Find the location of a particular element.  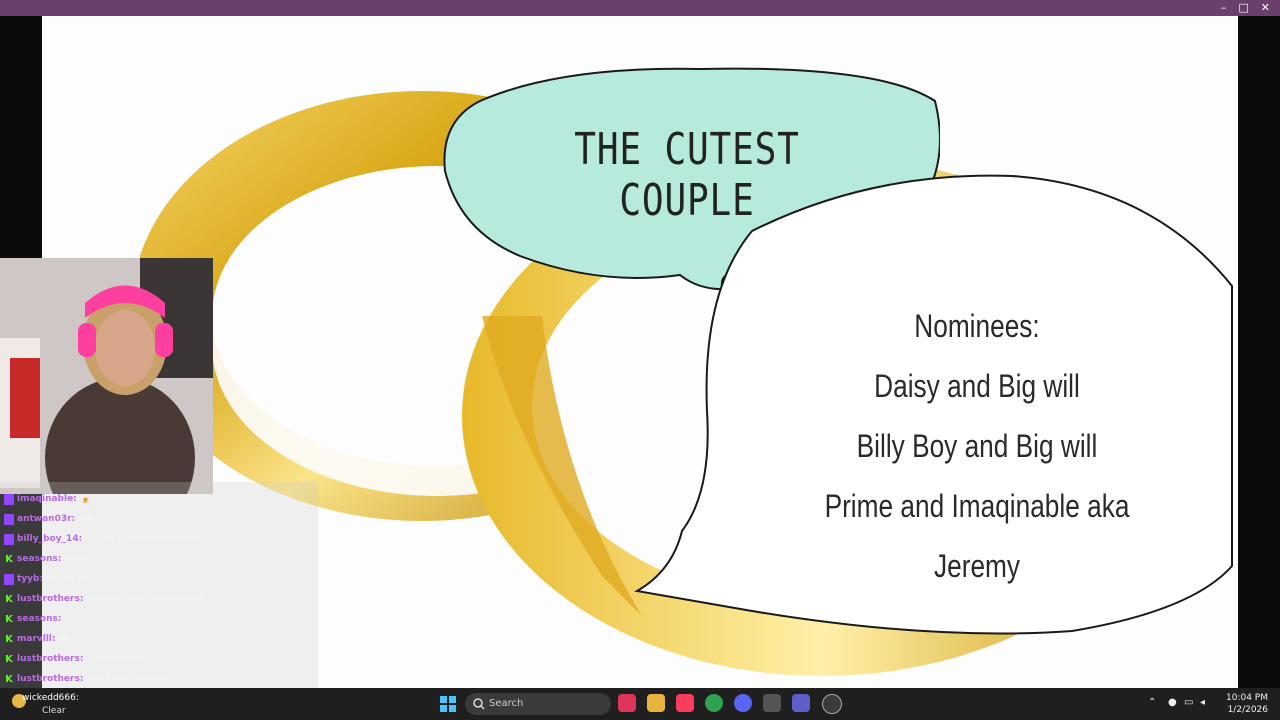

chat-username: antwan03r: is located at coordinates (46, 519).